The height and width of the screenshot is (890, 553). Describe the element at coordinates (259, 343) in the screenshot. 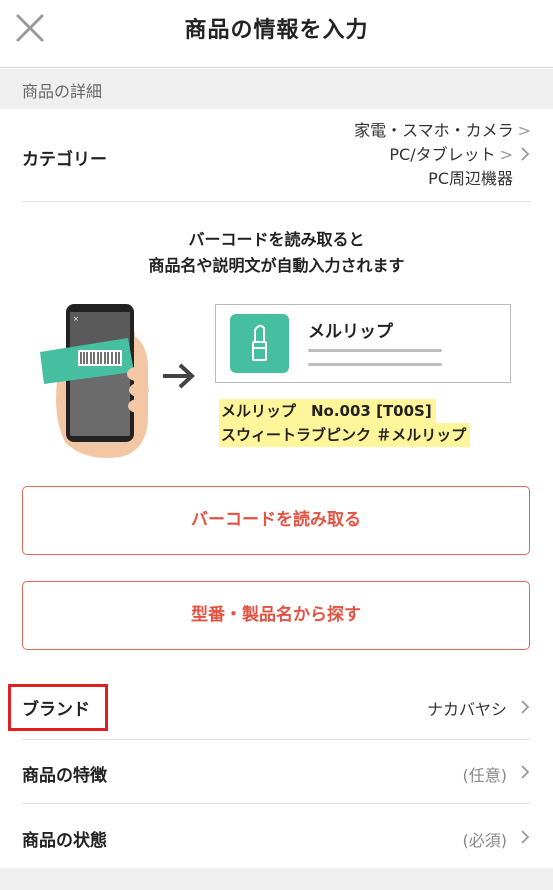

I see `lipstick-icon` at that location.